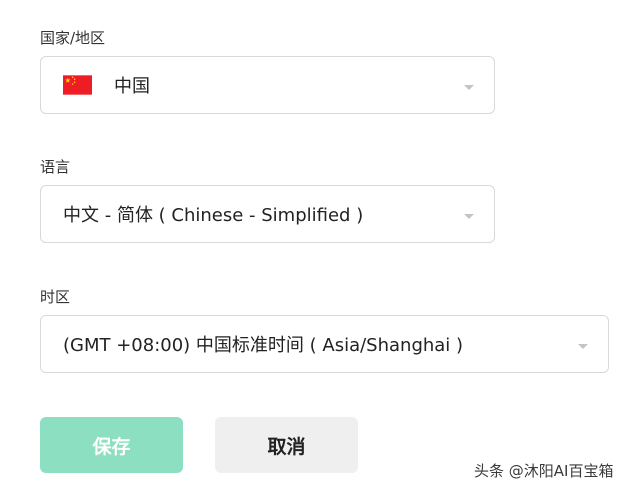  I want to click on language-value: 中文 - 简体 ( Chinese - Simplified ), so click(213, 215).